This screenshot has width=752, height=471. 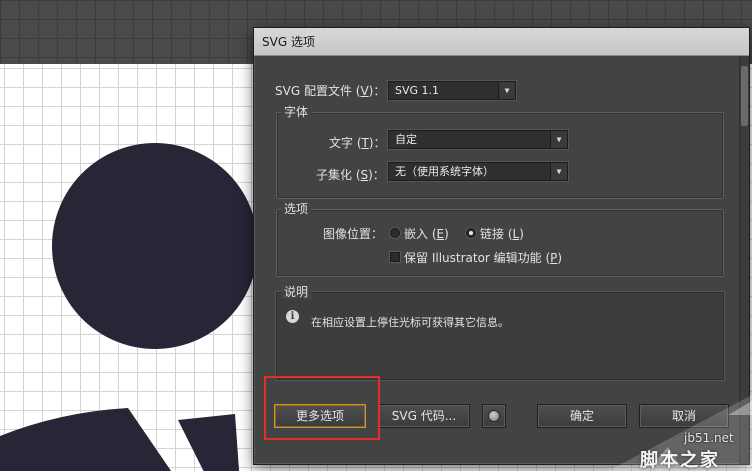 I want to click on embed-label: 嵌入 (E), so click(x=426, y=233).